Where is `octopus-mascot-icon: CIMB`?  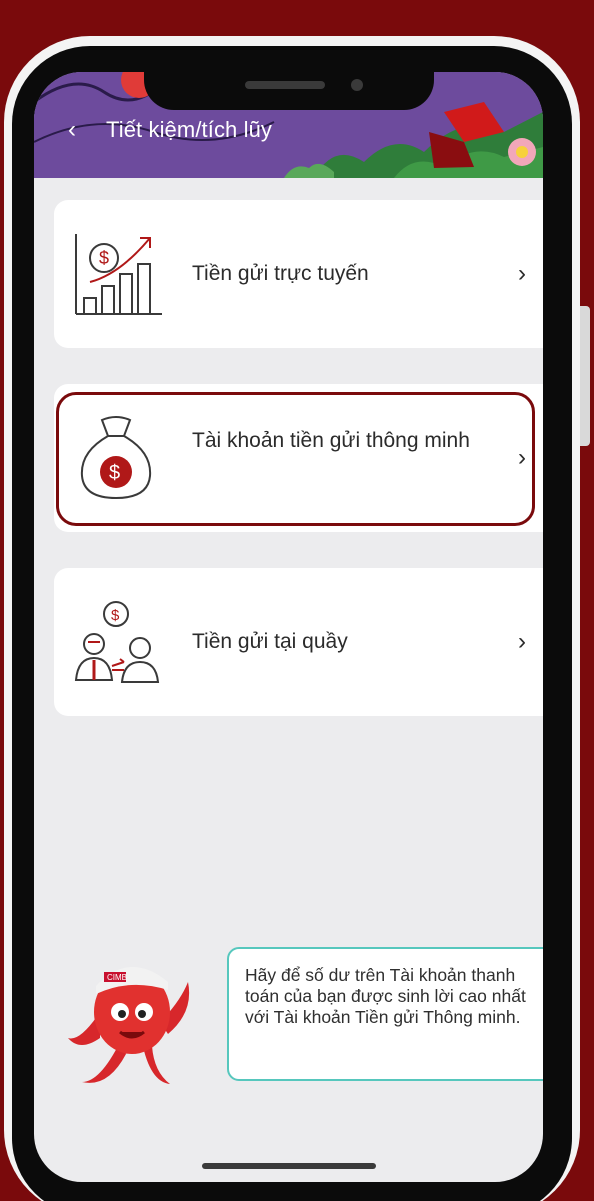
octopus-mascot-icon: CIMB is located at coordinates (129, 1025).